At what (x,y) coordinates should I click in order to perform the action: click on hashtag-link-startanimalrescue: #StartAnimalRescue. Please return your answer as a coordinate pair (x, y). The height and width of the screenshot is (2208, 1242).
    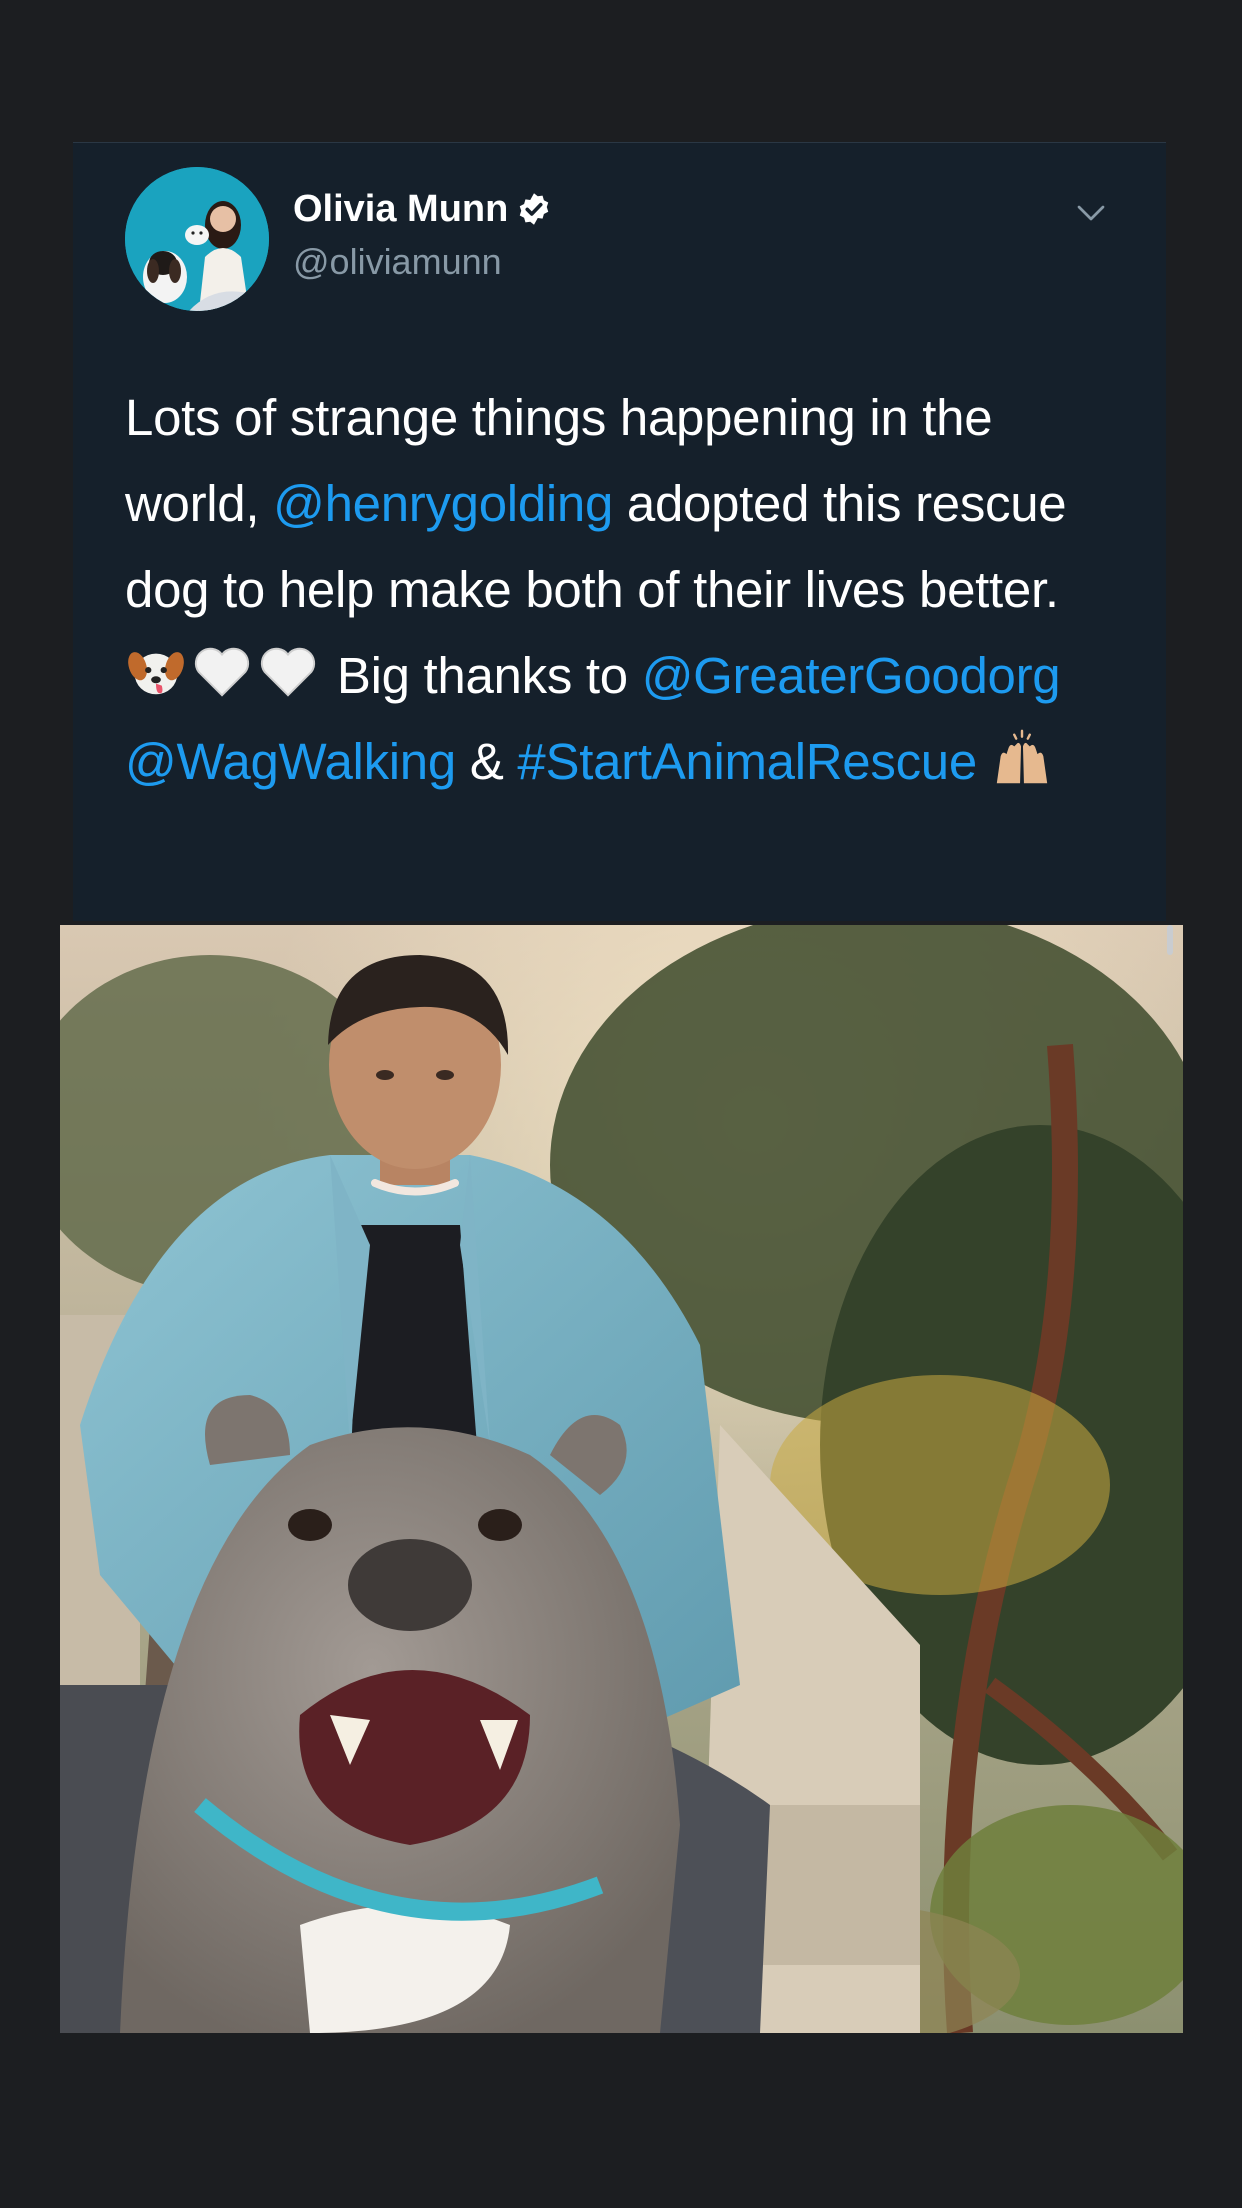
    Looking at the image, I should click on (747, 761).